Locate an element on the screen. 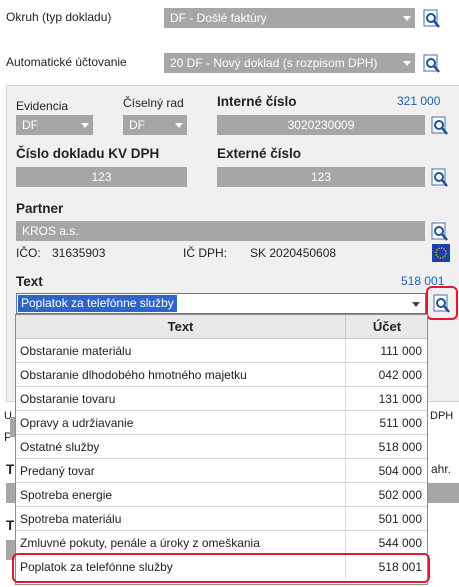 The height and width of the screenshot is (587, 459). dropdown-row: Ostatné služby 518 000 is located at coordinates (221, 447).